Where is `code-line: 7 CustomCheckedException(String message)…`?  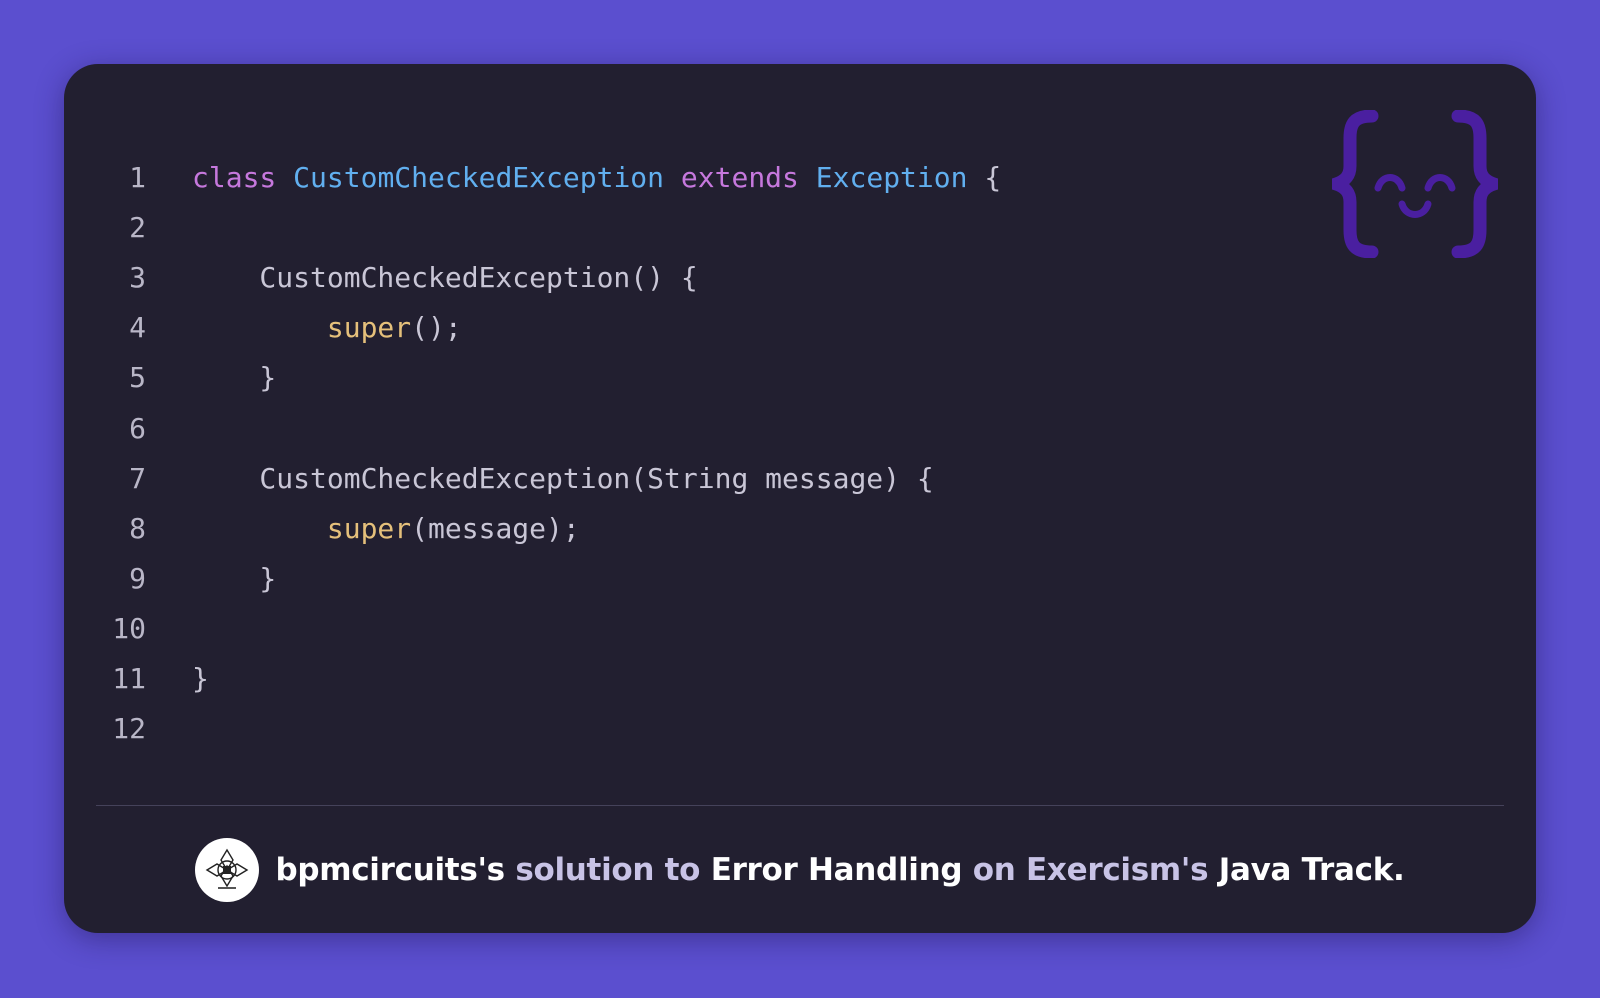
code-line: 7 CustomCheckedException(String message)… is located at coordinates (800, 478).